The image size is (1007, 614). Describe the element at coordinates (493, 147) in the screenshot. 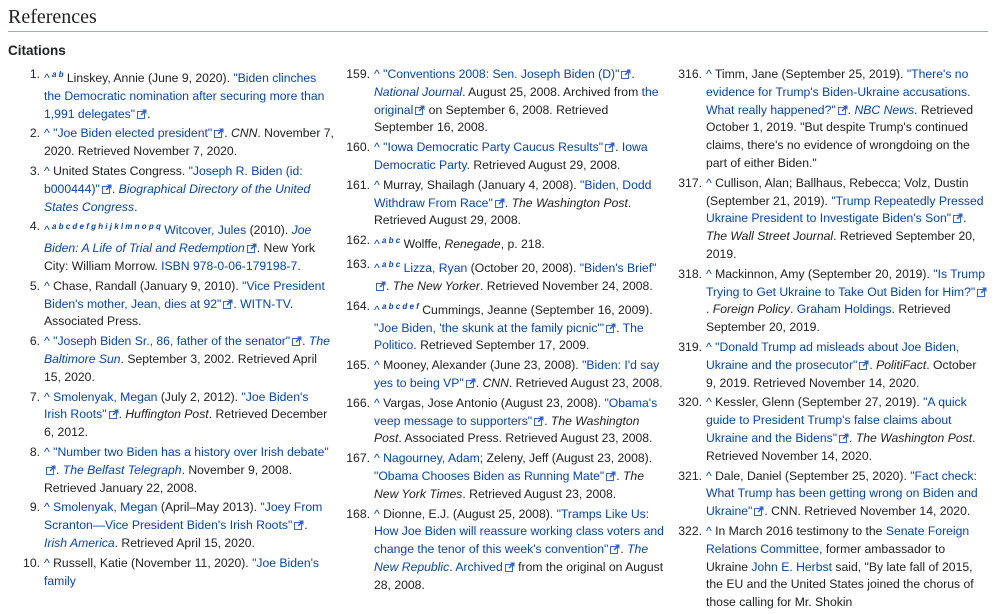

I see `citation-link: "Iowa Democratic Party Caucus Results"` at that location.